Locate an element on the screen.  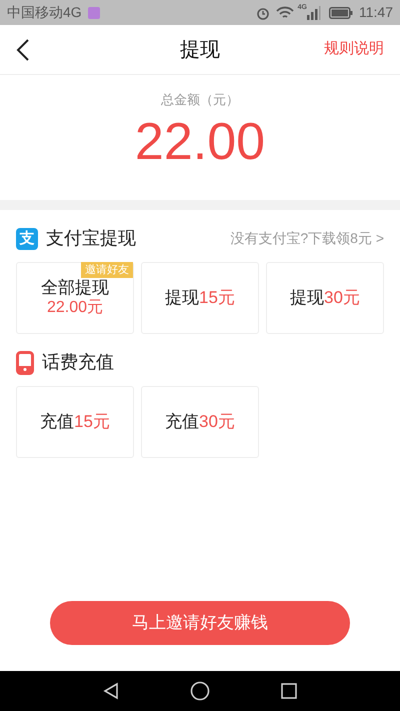
carrier-name: 中国移动4G is located at coordinates (44, 12).